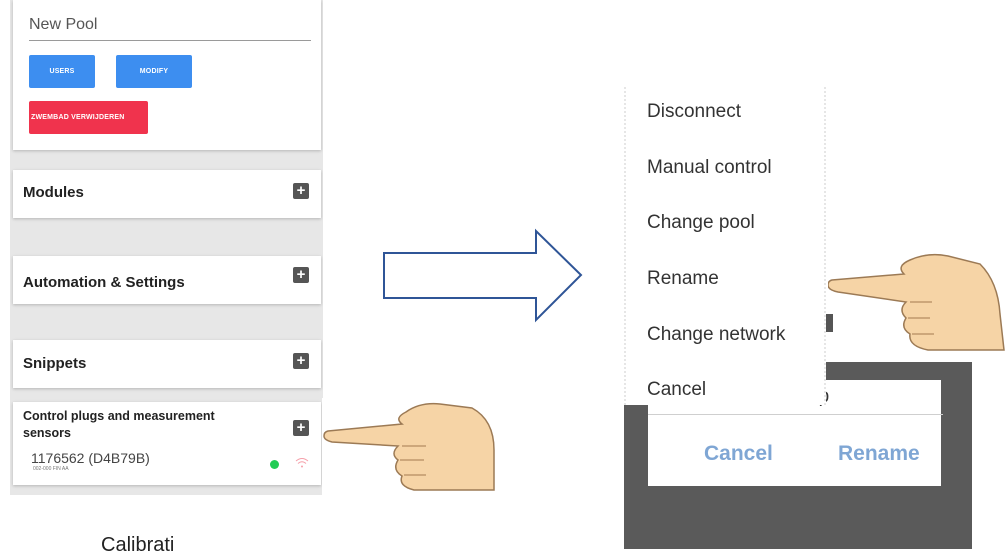 The width and height of the screenshot is (1006, 557). What do you see at coordinates (90, 458) in the screenshot?
I see `device-name: 1176562 (D4B79B)` at bounding box center [90, 458].